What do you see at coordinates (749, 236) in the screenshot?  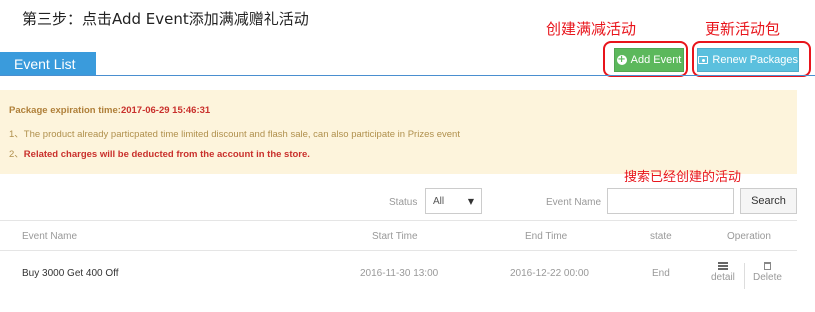 I see `header-operation: Operation` at bounding box center [749, 236].